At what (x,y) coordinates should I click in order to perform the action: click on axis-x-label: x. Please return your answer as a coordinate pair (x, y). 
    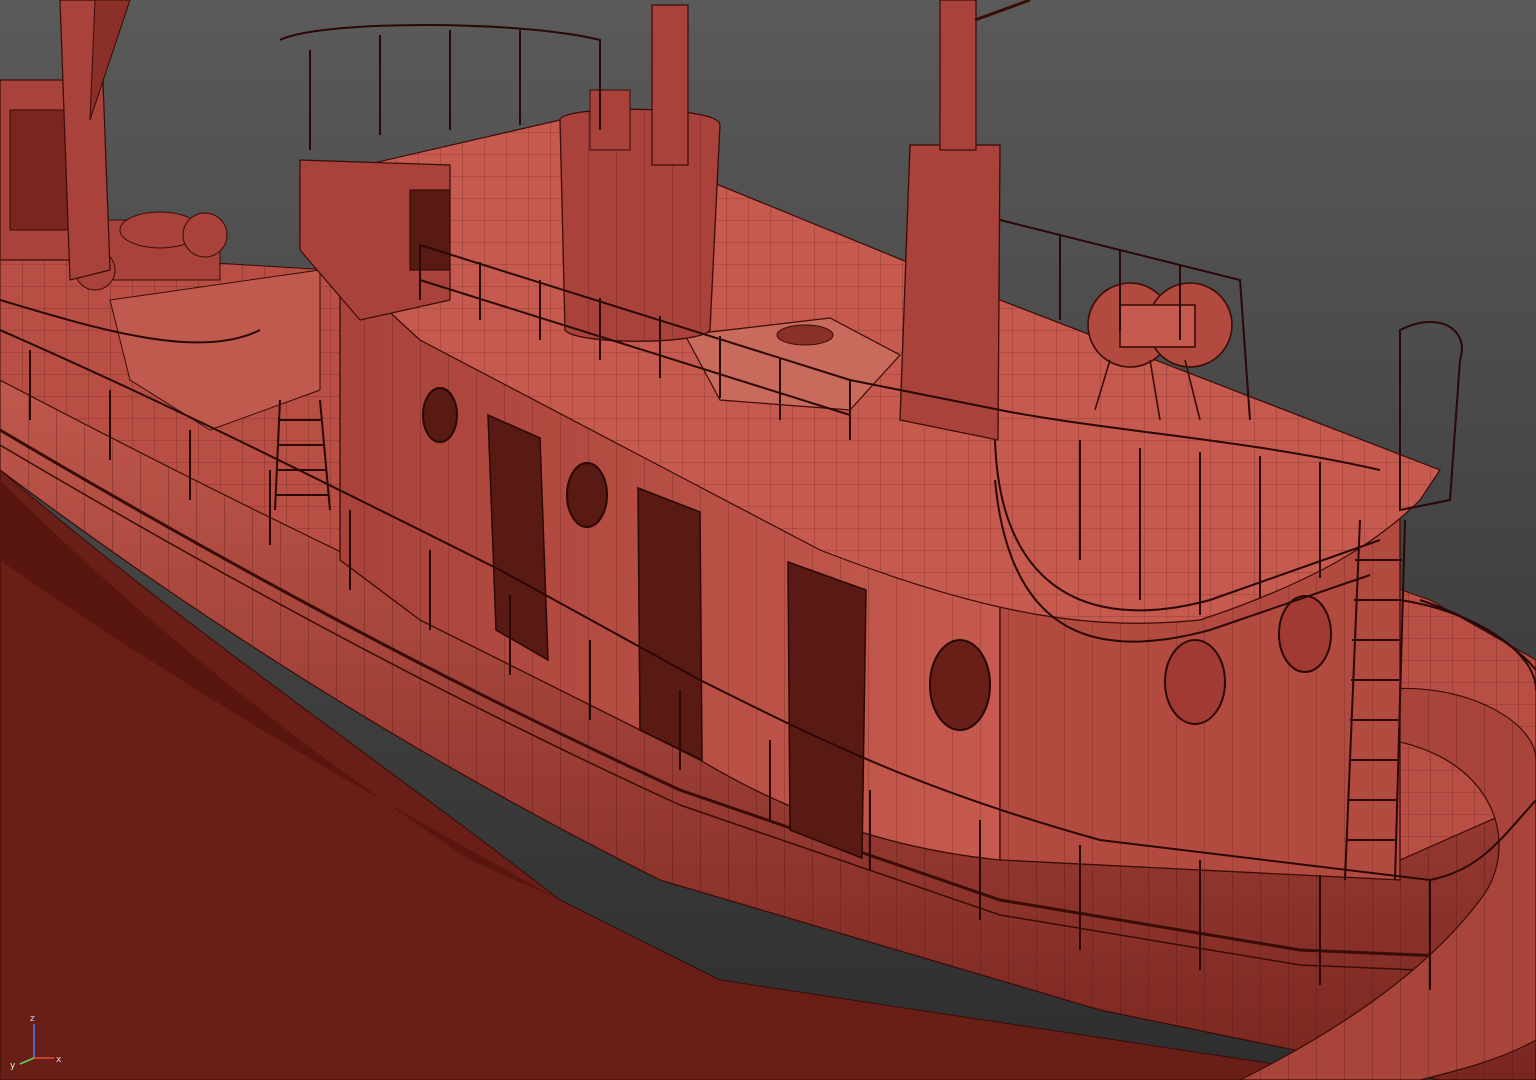
    Looking at the image, I should click on (59, 1060).